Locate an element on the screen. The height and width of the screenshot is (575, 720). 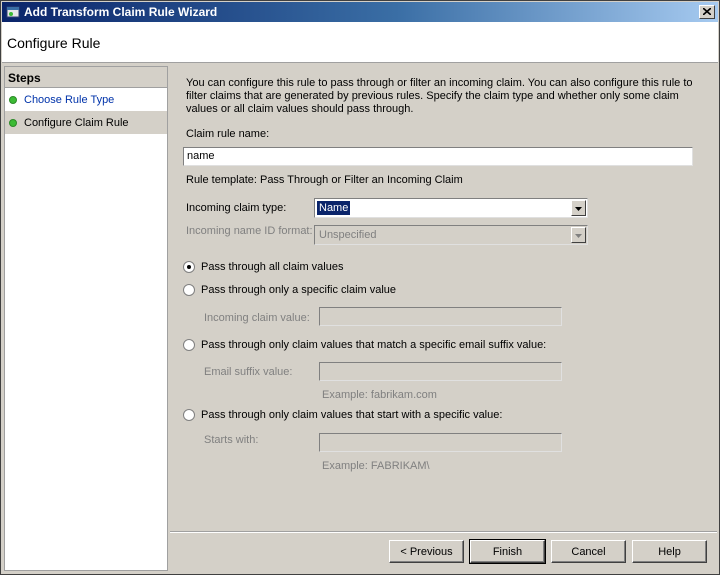
radio-pass-specific: Pass through only a specific claim value is located at coordinates (289, 290).